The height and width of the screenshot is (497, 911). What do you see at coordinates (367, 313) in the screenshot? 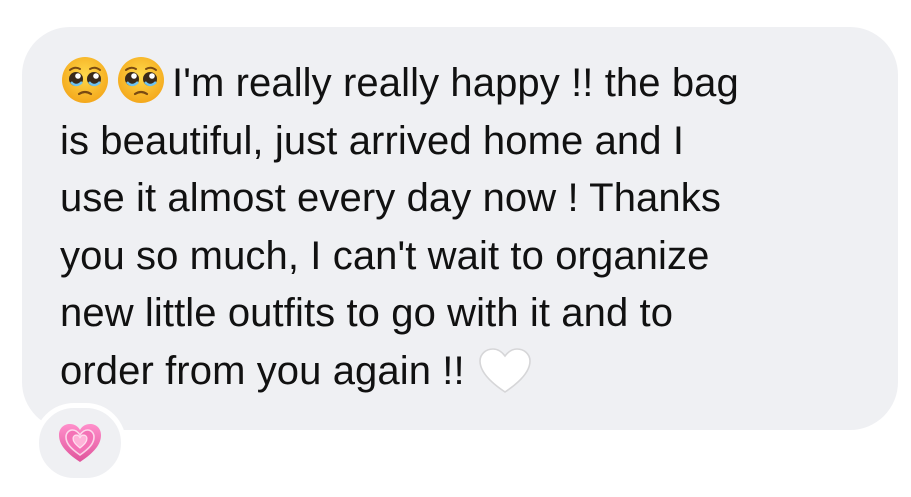
I see `message-line-5: new little outfits to go with it and to` at bounding box center [367, 313].